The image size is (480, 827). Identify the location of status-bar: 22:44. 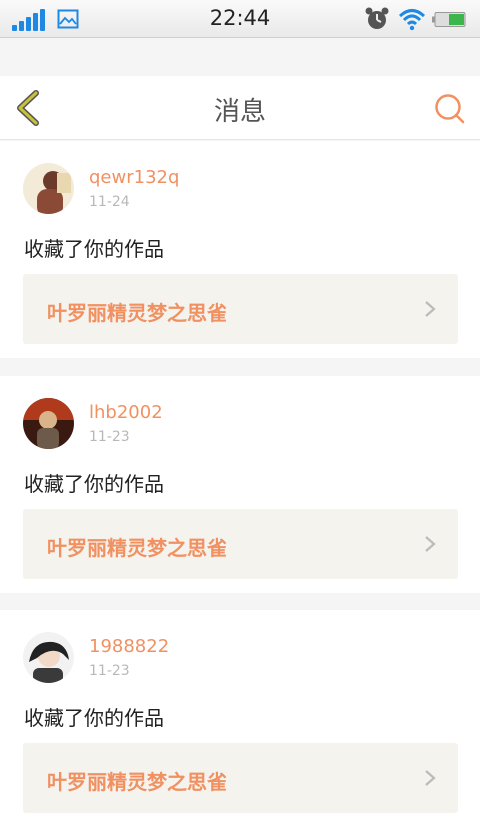
(240, 19).